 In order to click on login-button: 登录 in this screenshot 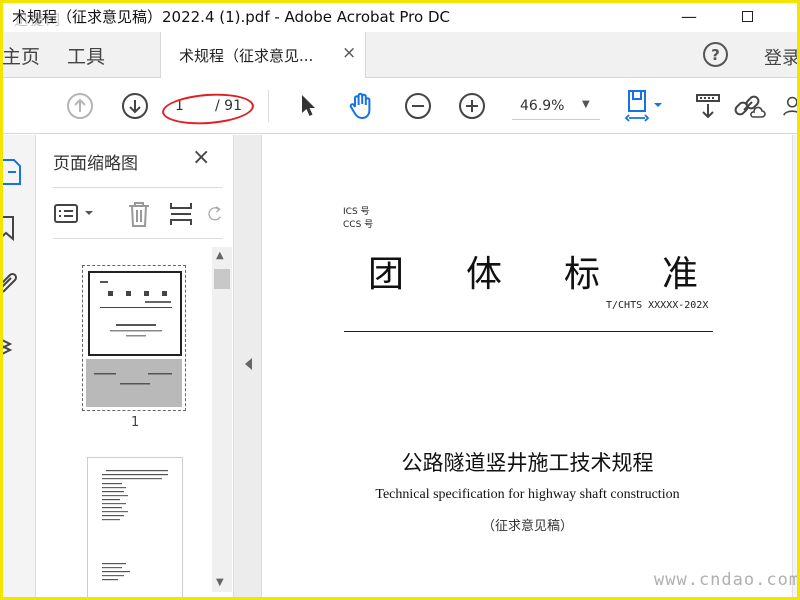, I will do `click(782, 57)`.